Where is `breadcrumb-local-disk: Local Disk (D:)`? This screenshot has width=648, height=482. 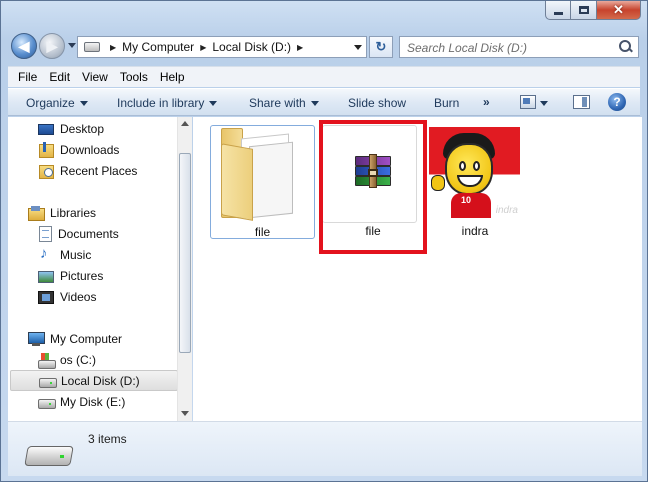
breadcrumb-local-disk: Local Disk (D:) is located at coordinates (251, 47).